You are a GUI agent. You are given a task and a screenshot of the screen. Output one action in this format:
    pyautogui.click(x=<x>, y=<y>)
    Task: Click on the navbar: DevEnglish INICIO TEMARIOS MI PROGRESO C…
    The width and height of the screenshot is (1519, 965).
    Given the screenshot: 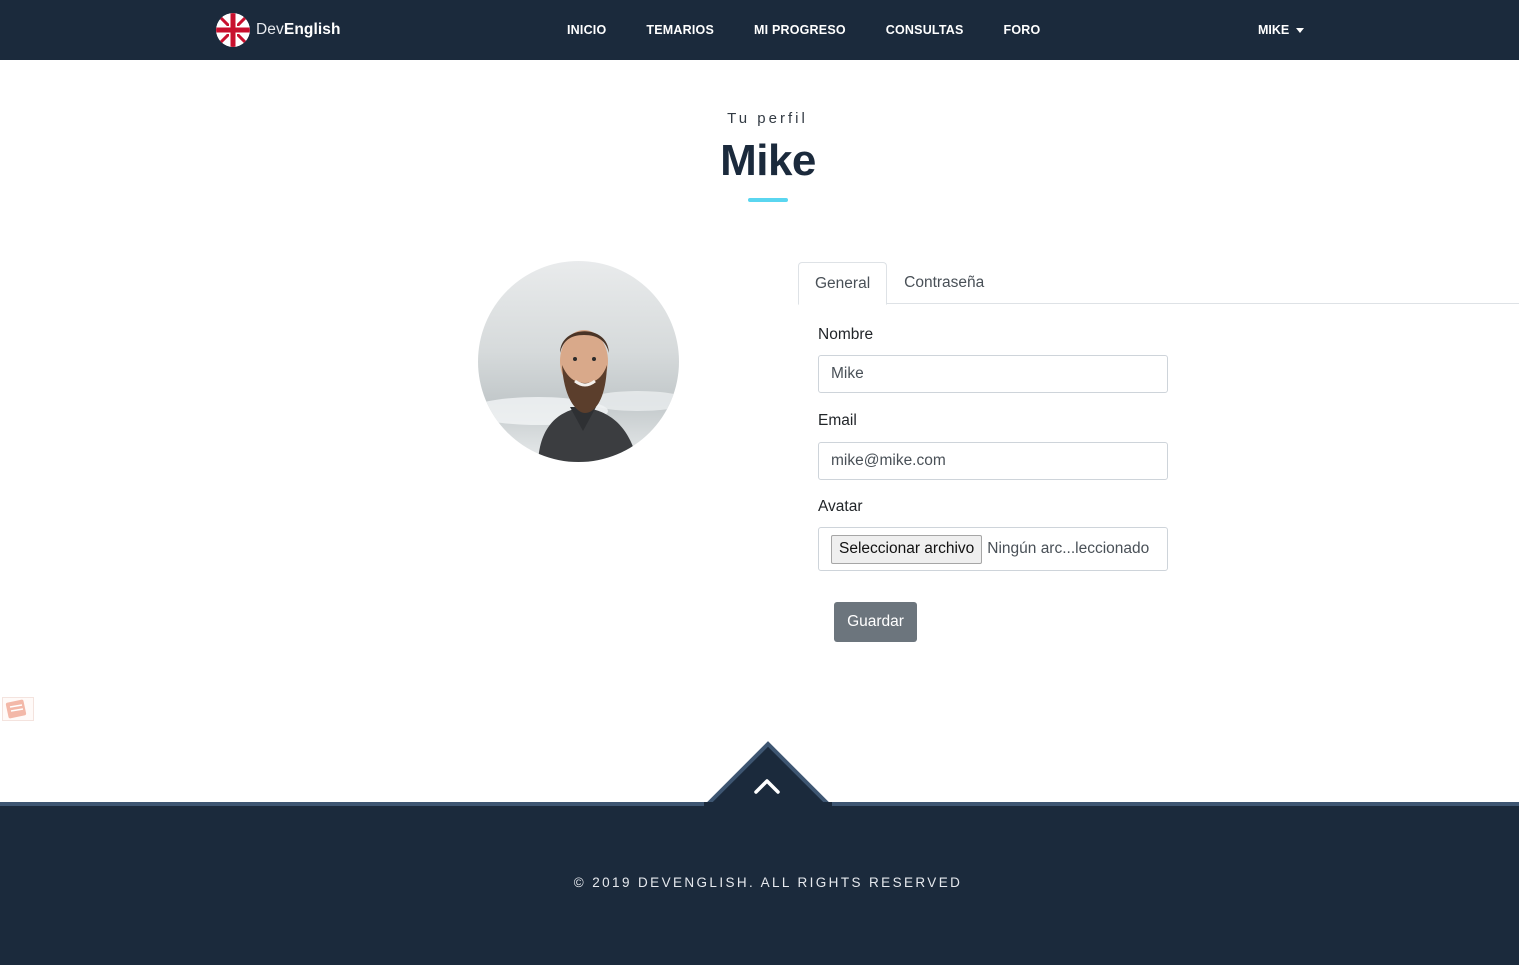 What is the action you would take?
    pyautogui.click(x=759, y=30)
    